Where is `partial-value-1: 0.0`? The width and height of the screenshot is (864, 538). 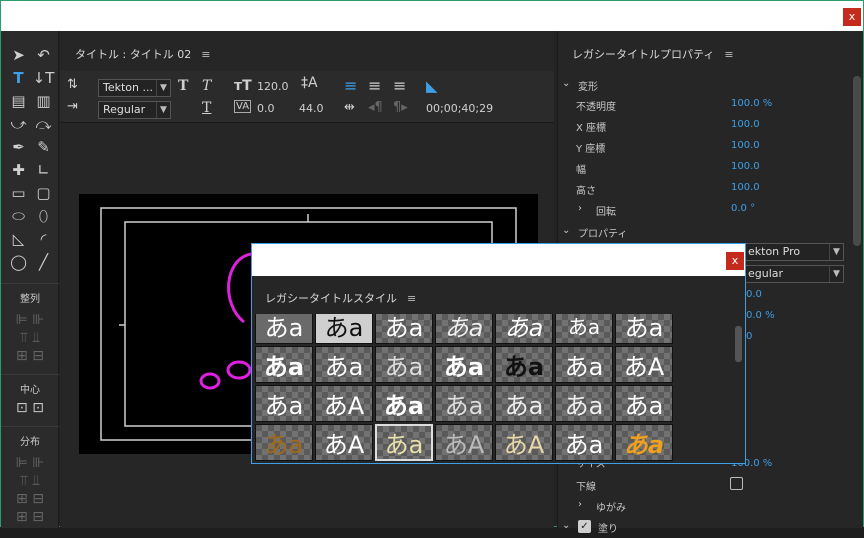
partial-value-1: 0.0 is located at coordinates (754, 294).